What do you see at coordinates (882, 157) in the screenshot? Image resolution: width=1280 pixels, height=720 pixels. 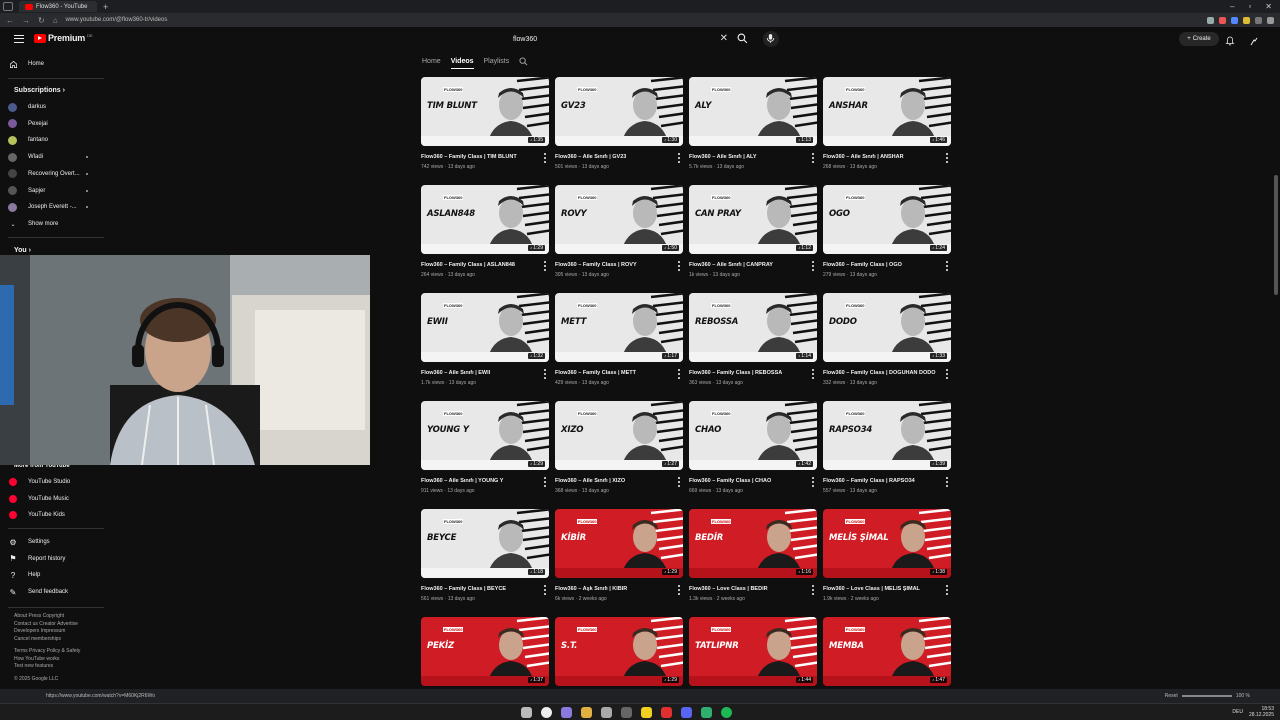 I see `video-title: Flow360 – Aile Sınıfı | ANSHAR` at bounding box center [882, 157].